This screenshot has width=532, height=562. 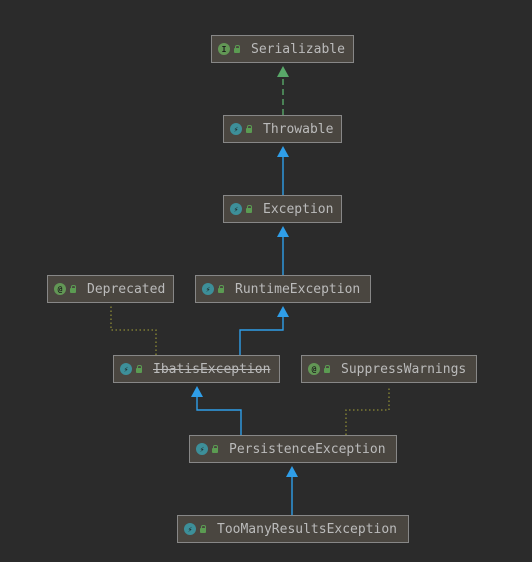 I want to click on node-ibatisexception: ⚡ IbatisException, so click(x=196, y=369).